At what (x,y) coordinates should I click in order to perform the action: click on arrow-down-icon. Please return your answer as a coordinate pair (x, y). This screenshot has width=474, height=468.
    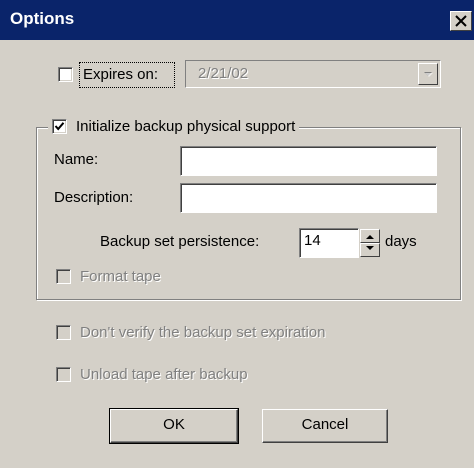
    Looking at the image, I should click on (370, 248).